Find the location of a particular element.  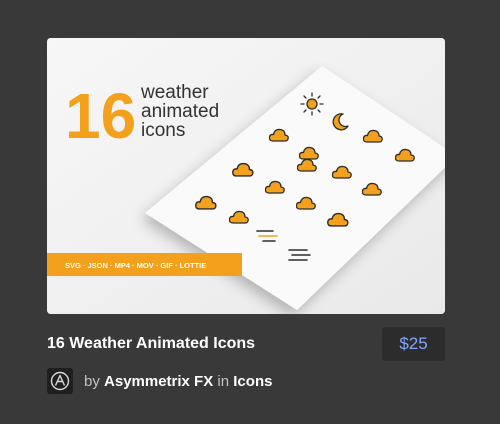

format-list: SVG · JSON · MP4 · MOV · GIF · LOTTIE is located at coordinates (135, 265).